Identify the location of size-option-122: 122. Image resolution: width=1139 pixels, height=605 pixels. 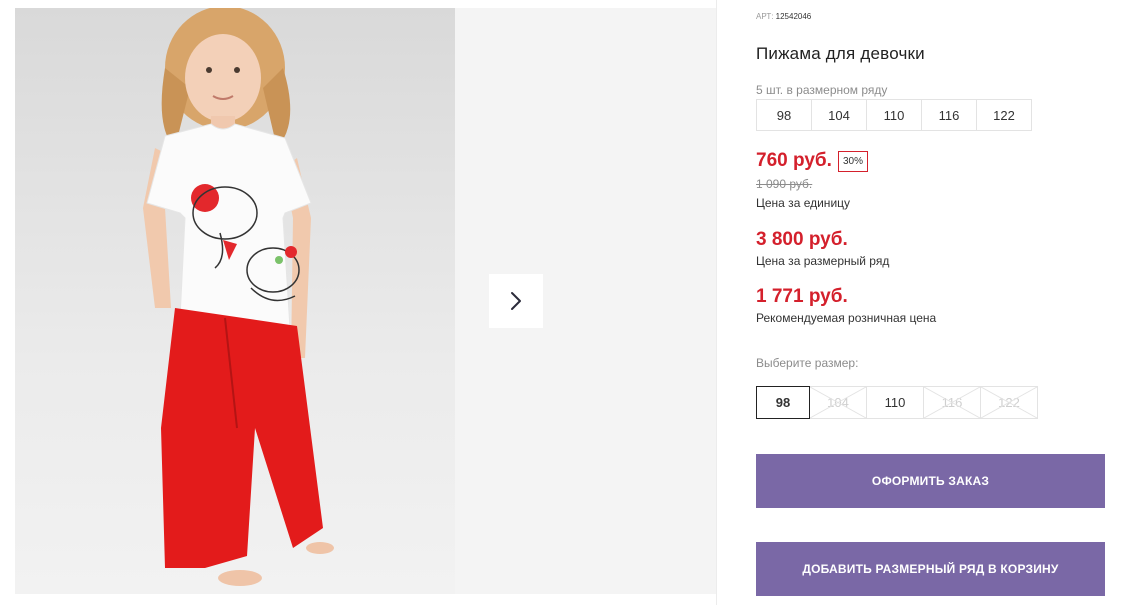
(1009, 402).